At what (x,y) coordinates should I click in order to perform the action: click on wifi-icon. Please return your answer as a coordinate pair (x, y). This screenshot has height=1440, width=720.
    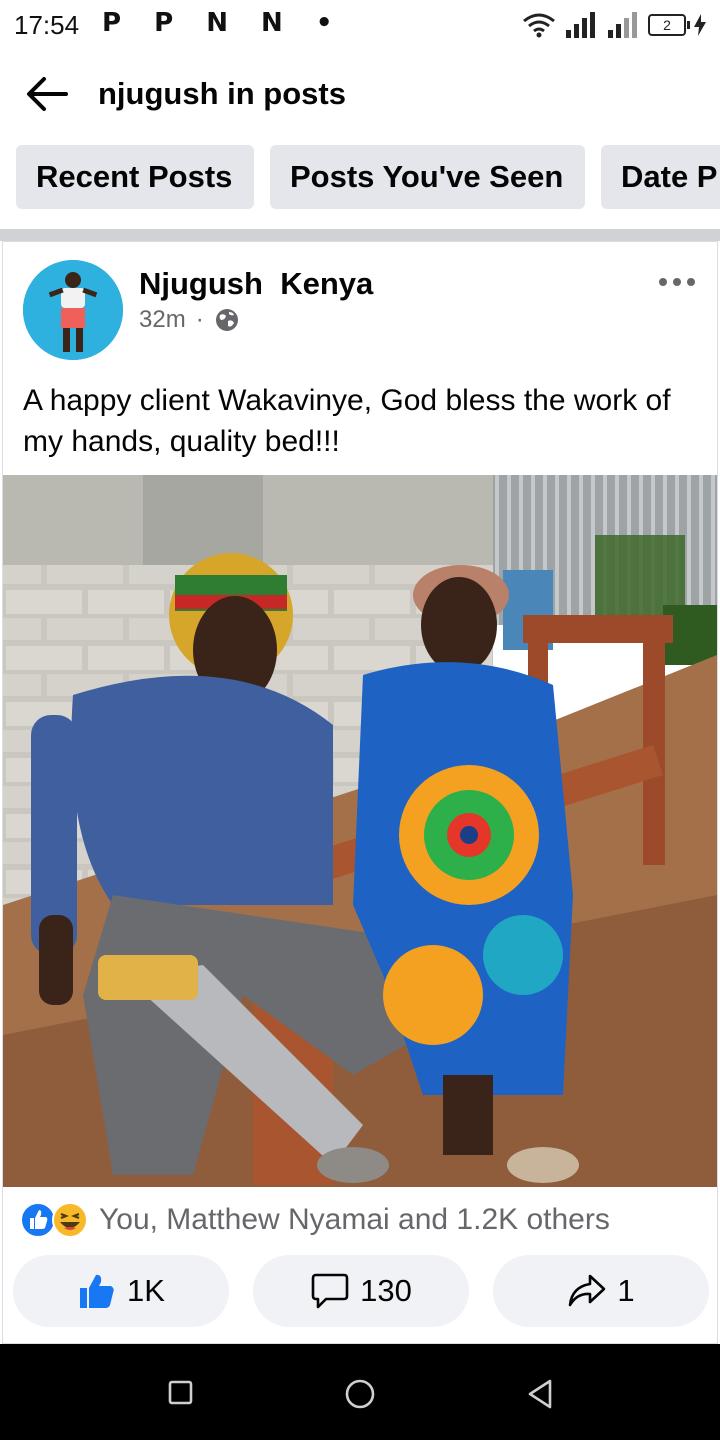
    Looking at the image, I should click on (539, 25).